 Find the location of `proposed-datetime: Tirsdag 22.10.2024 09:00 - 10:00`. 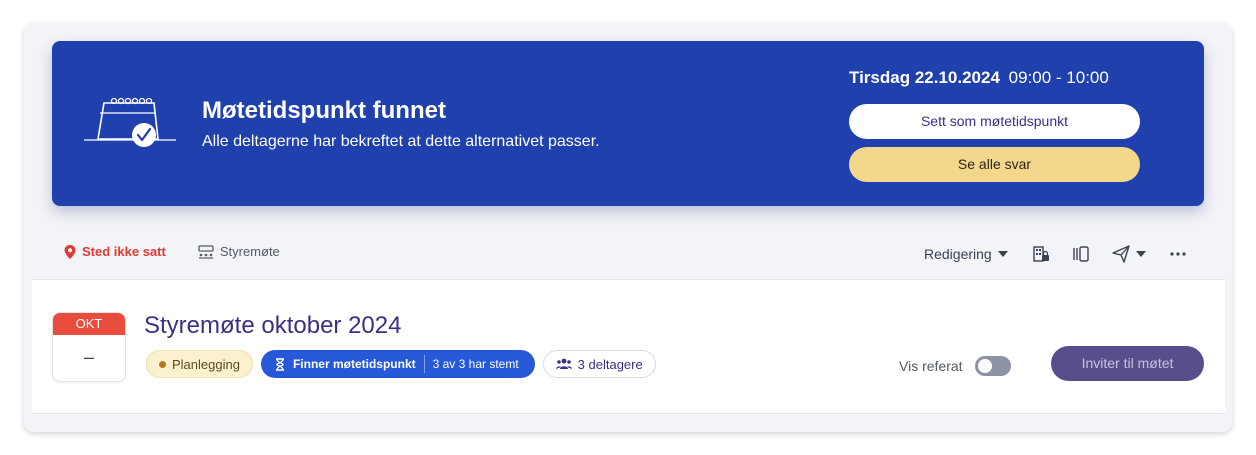

proposed-datetime: Tirsdag 22.10.2024 09:00 - 10:00 is located at coordinates (979, 78).